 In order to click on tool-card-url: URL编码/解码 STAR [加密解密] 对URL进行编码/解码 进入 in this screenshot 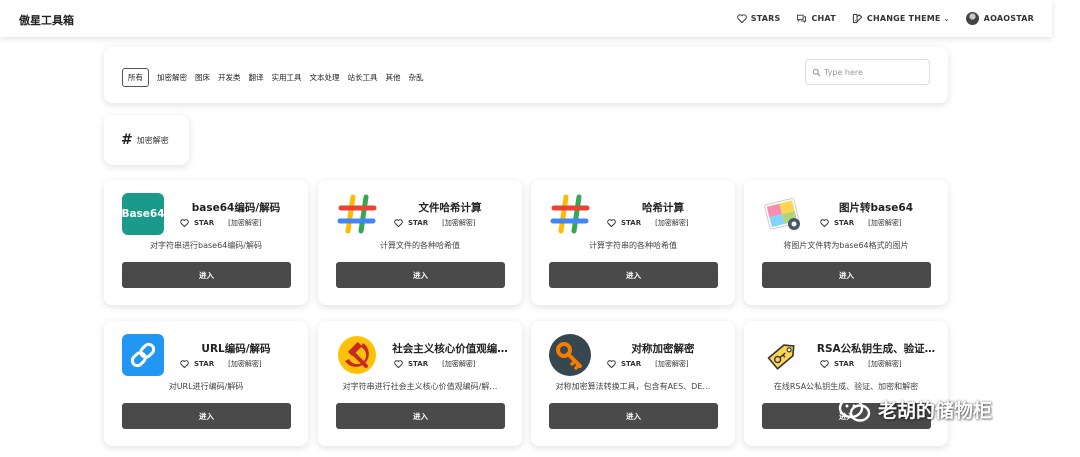, I will do `click(206, 383)`.